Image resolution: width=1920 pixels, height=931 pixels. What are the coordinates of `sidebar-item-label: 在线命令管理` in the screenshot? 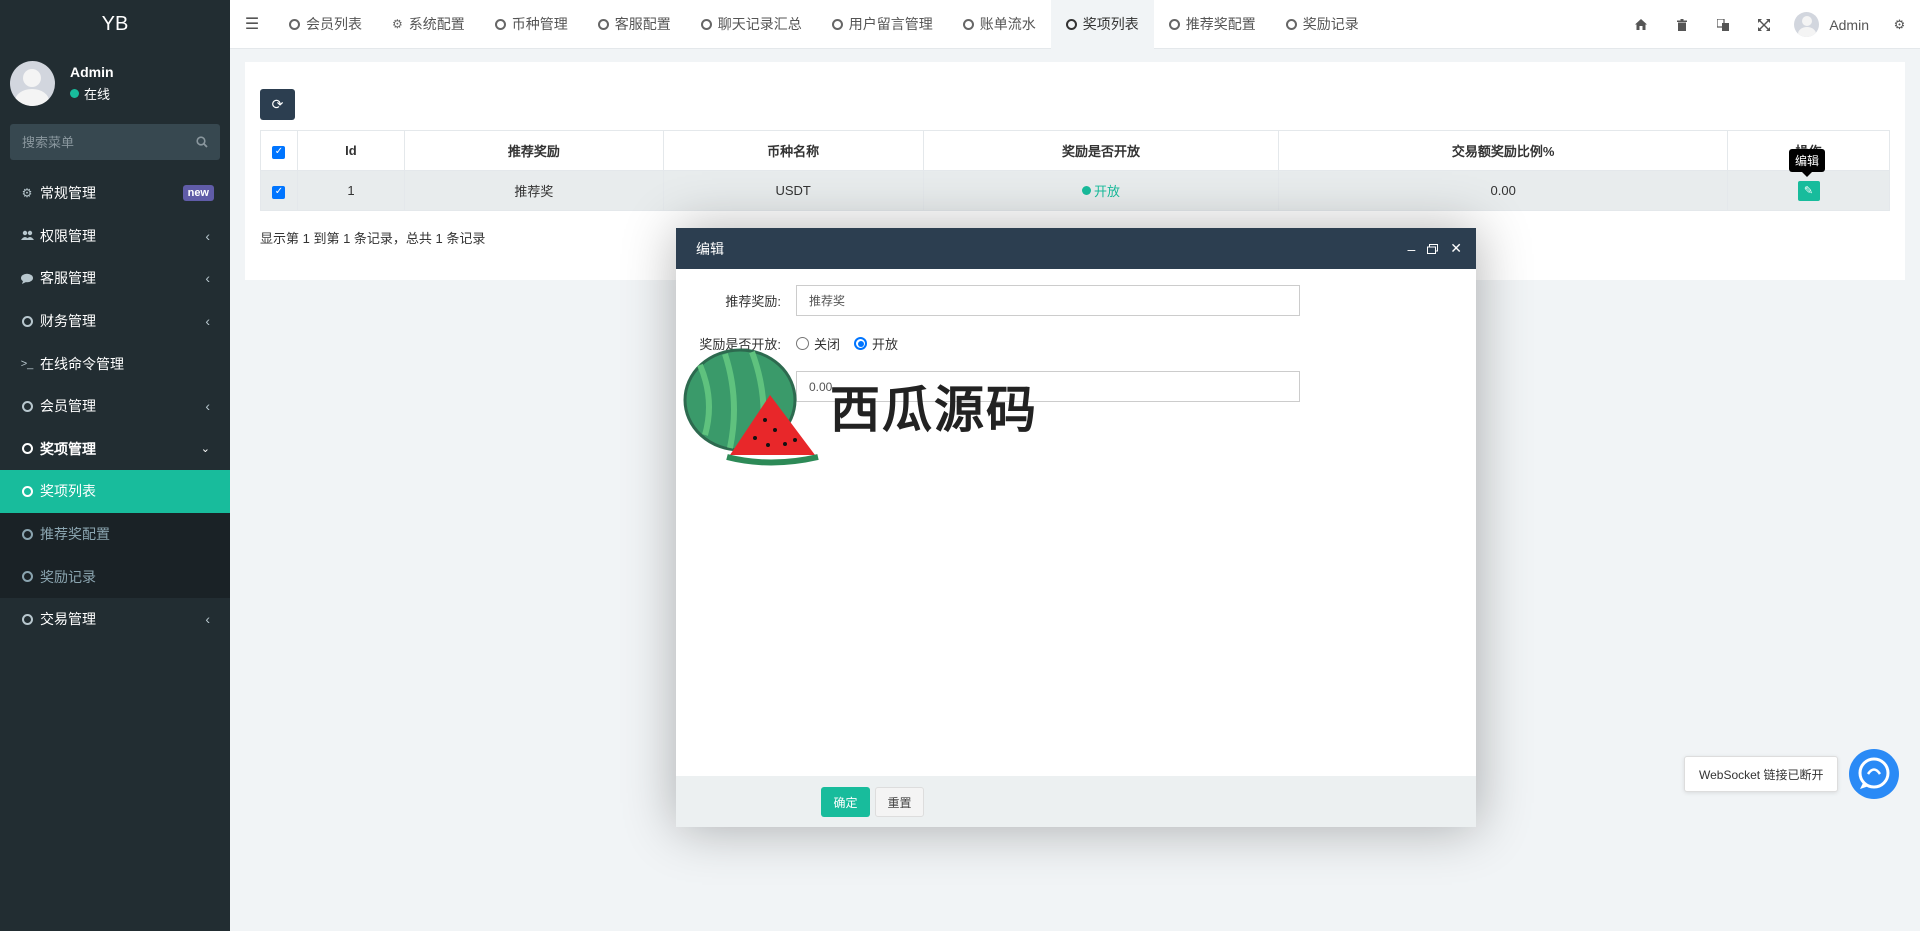 It's located at (82, 363).